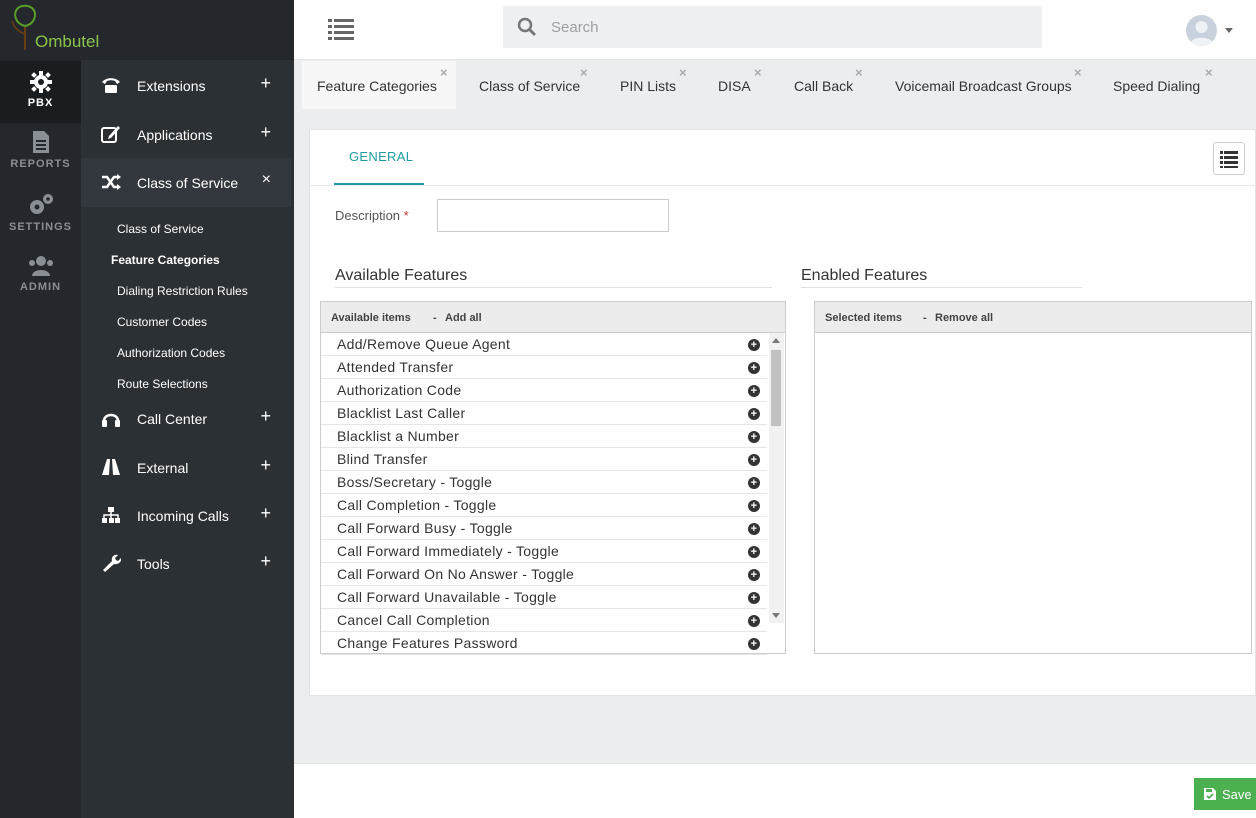 The height and width of the screenshot is (818, 1256). I want to click on menu-item-extensions: Extensions +, so click(186, 85).